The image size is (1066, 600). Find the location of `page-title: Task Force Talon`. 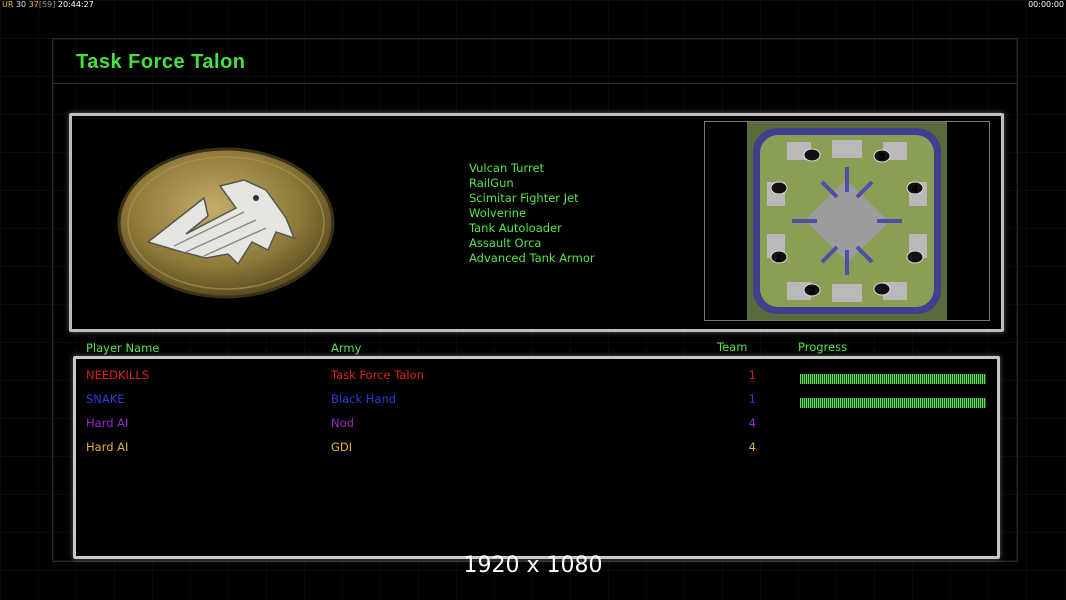

page-title: Task Force Talon is located at coordinates (161, 62).